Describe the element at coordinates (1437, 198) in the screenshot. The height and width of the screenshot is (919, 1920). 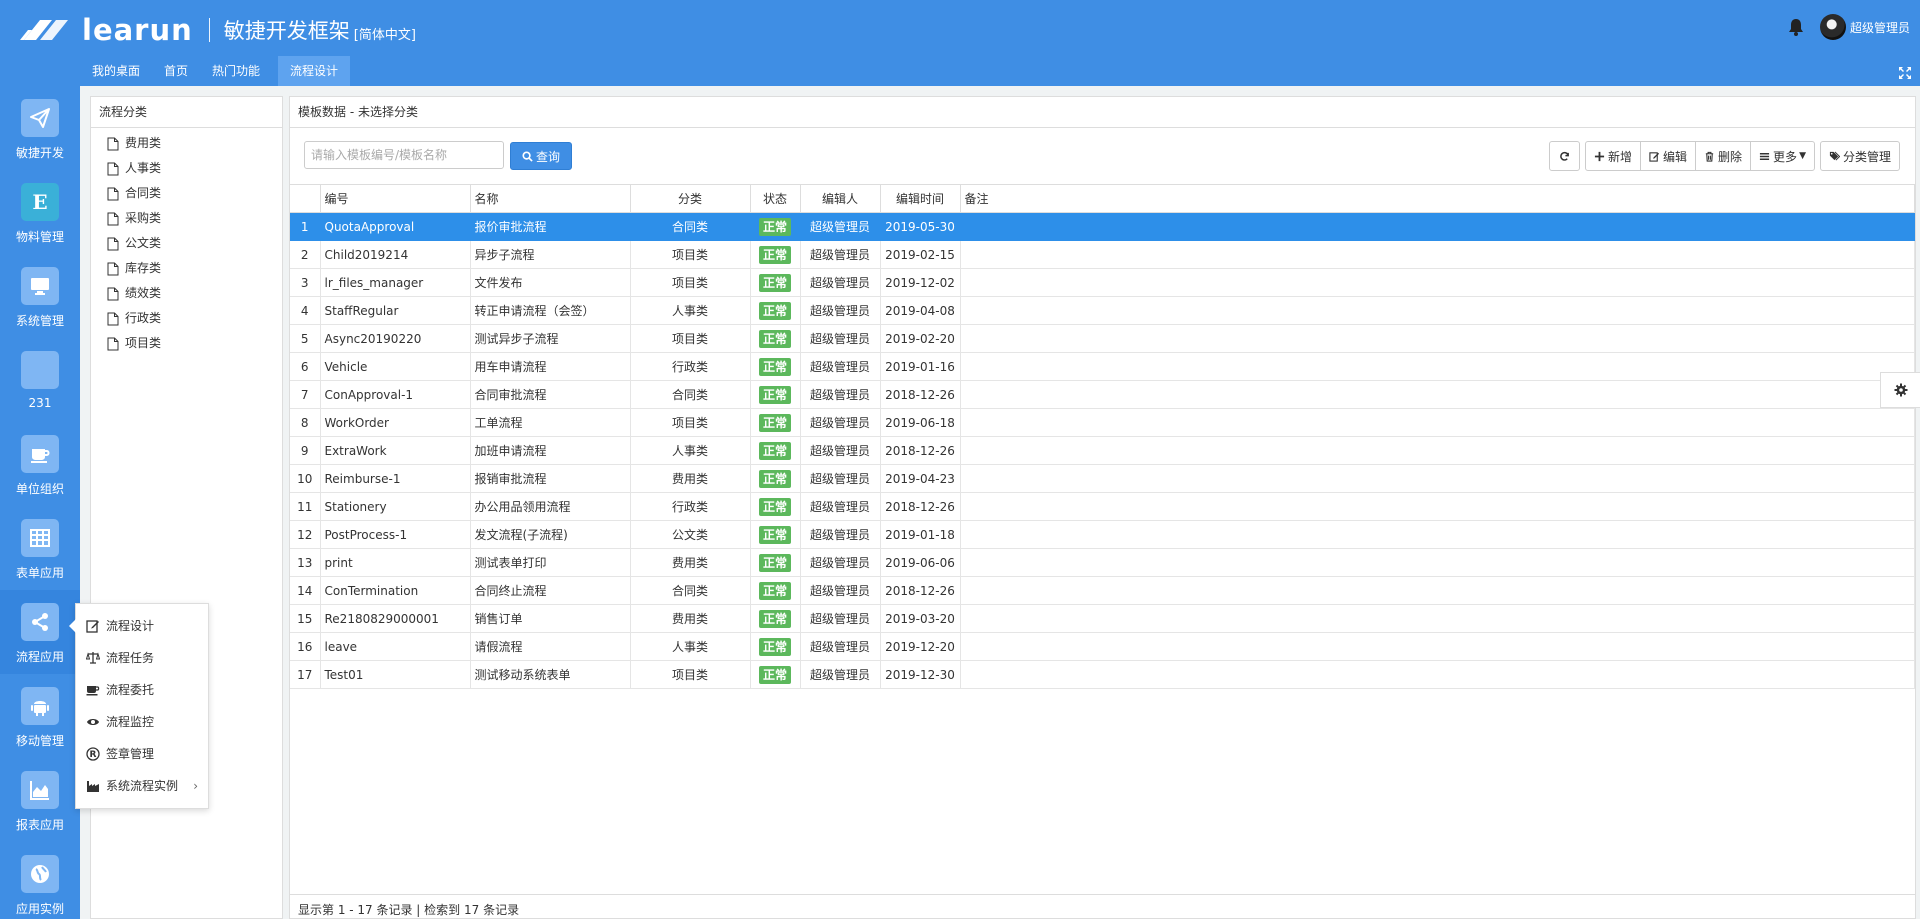
I see `column-header-remark: 备注` at that location.